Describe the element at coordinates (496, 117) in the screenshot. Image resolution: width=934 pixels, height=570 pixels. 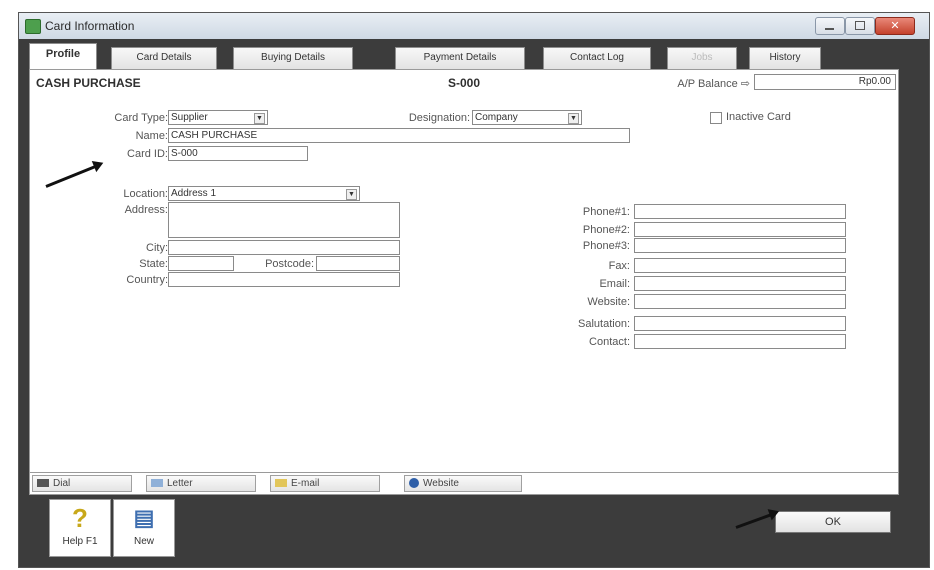
I see `designation-value: Company` at that location.